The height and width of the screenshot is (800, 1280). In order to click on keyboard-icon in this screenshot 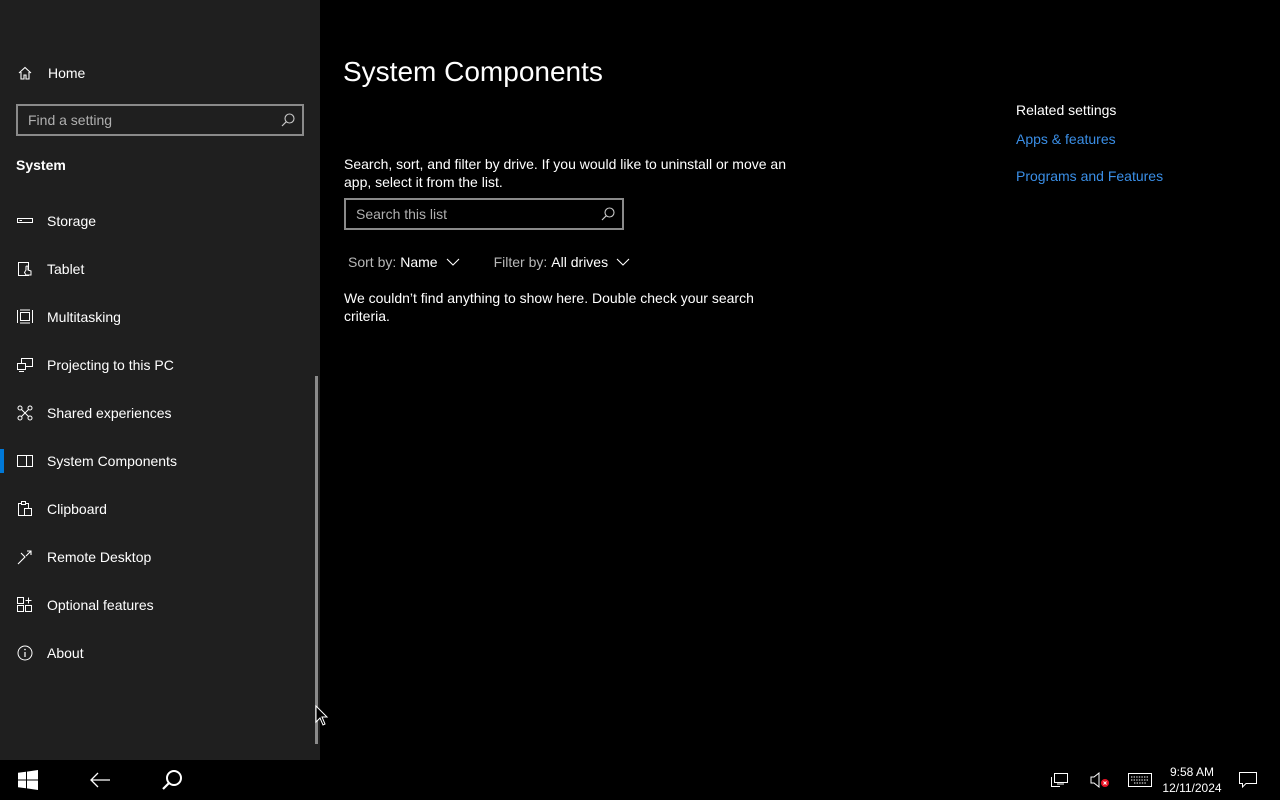, I will do `click(1140, 780)`.